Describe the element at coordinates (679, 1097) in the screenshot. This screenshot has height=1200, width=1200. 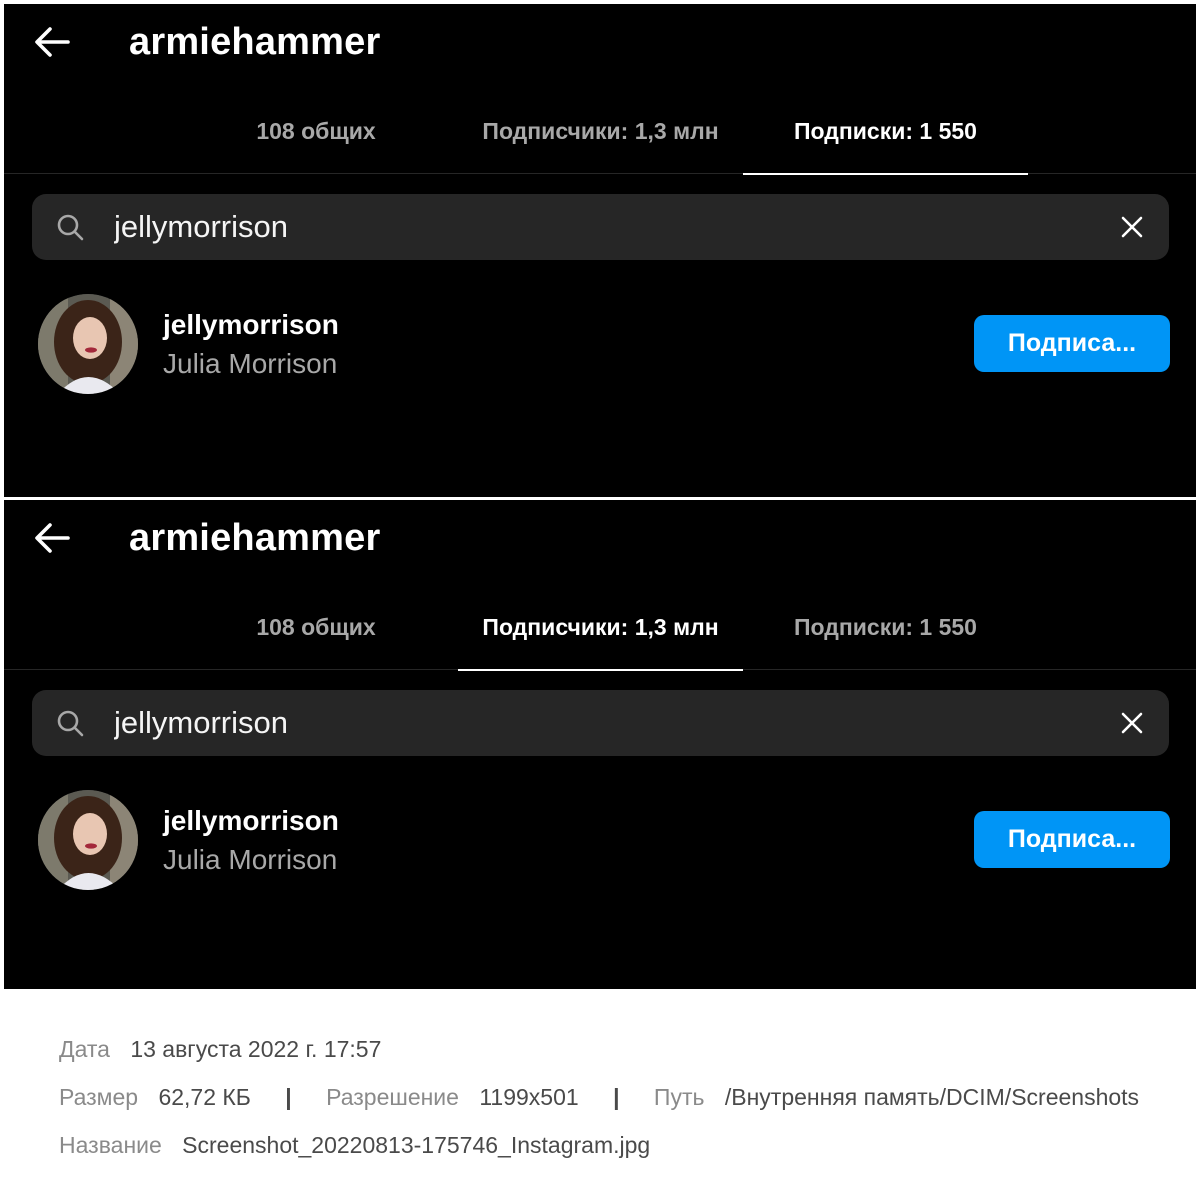
I see `path-label: Путь` at that location.